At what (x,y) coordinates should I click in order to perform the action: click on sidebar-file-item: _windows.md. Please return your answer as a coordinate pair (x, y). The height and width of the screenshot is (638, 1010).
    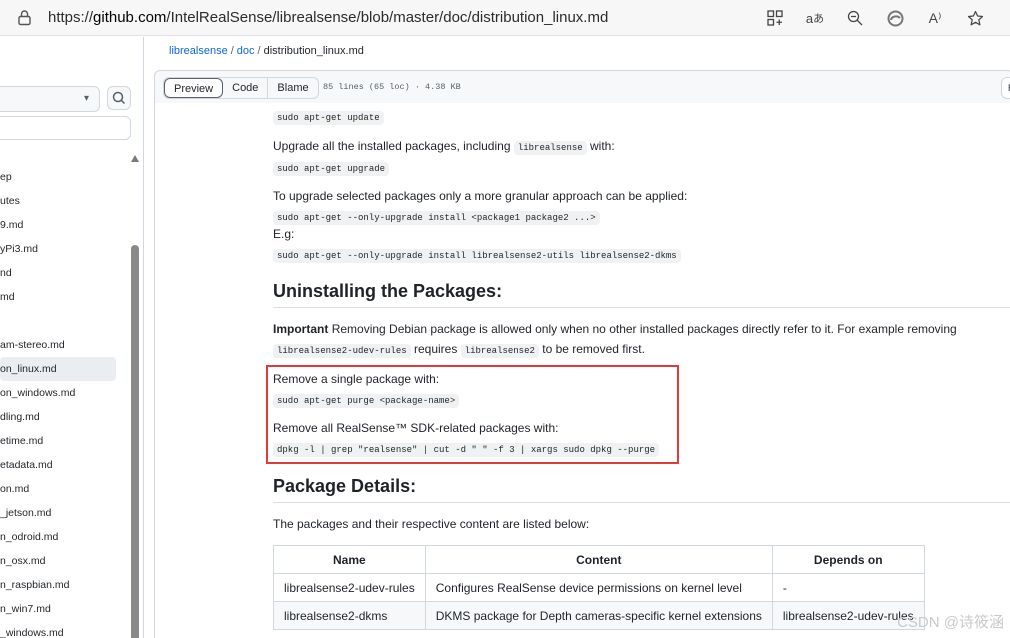
    Looking at the image, I should click on (64, 629).